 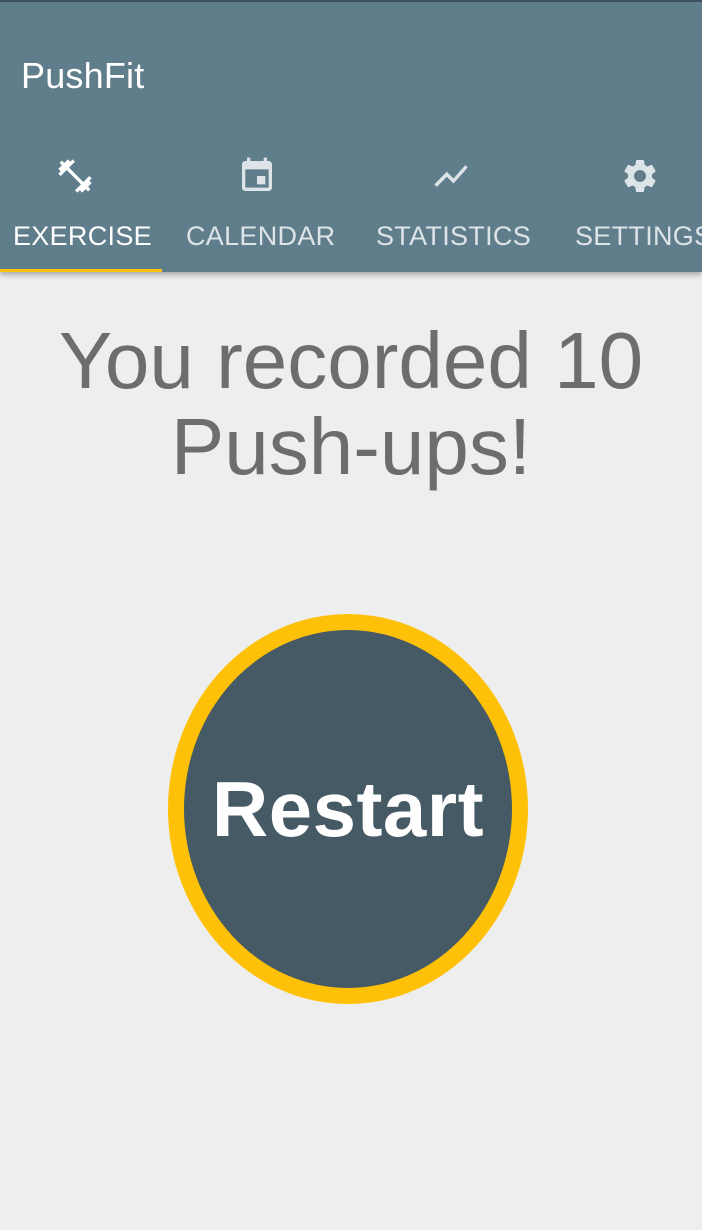 What do you see at coordinates (454, 236) in the screenshot?
I see `tab-statistics-label: STATISTICS` at bounding box center [454, 236].